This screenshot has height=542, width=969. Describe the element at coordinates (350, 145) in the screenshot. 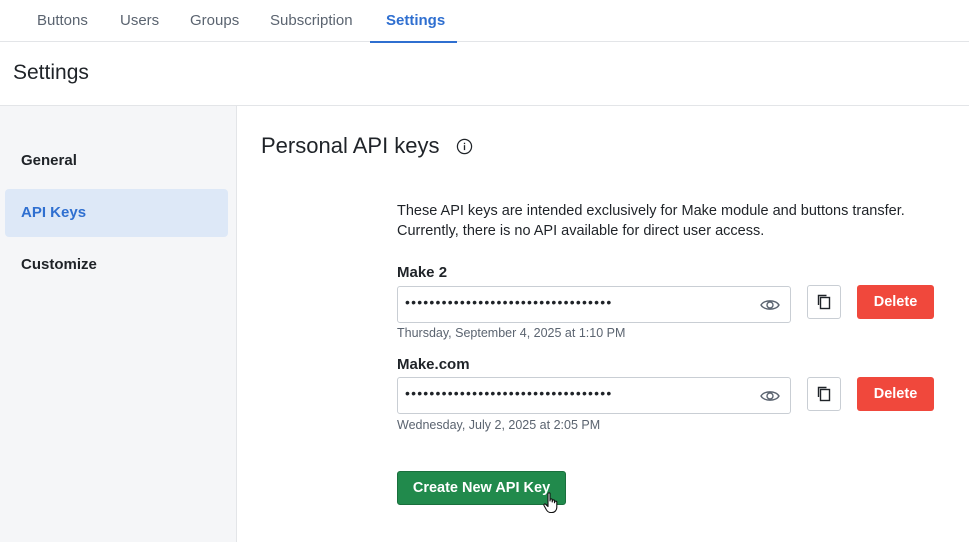

I see `section-title: Personal API keys` at that location.